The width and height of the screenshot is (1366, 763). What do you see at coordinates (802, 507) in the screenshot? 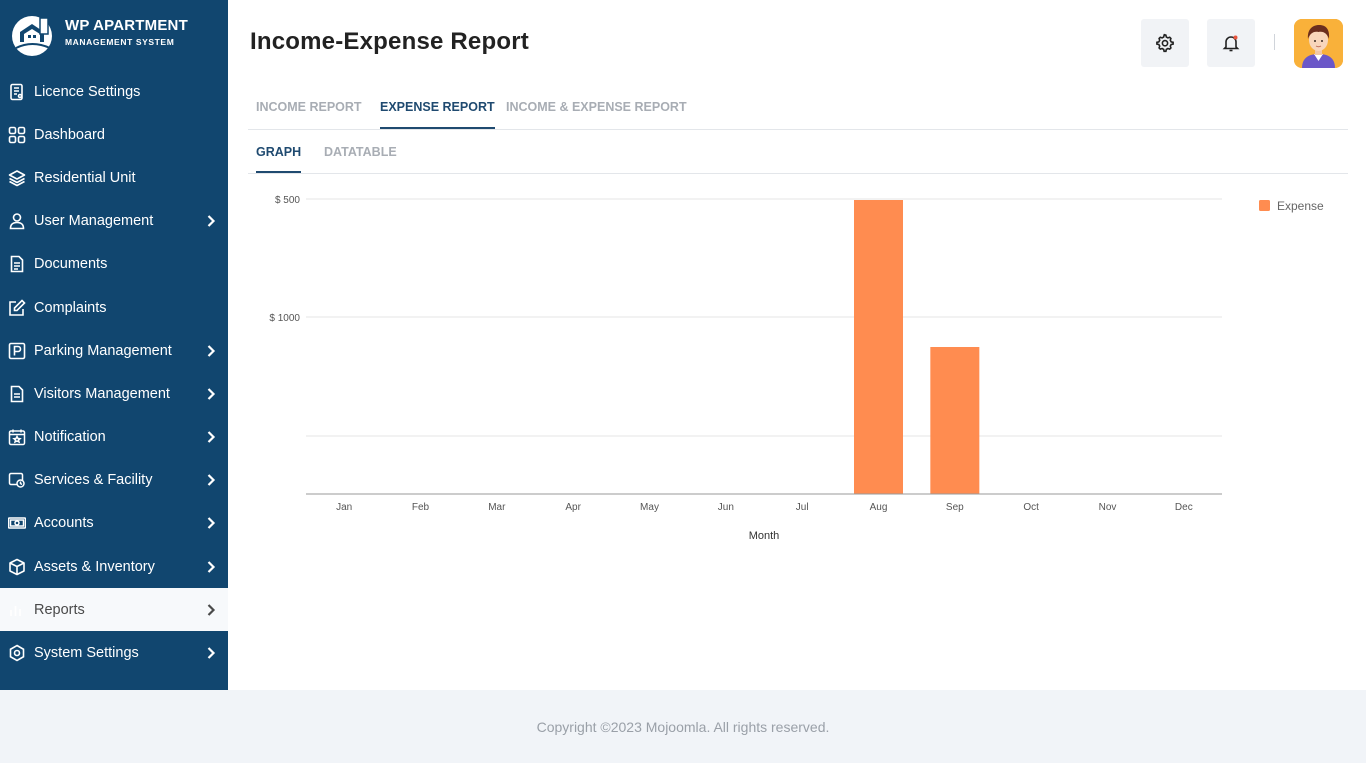
I see `x-tick-label: Jul` at bounding box center [802, 507].